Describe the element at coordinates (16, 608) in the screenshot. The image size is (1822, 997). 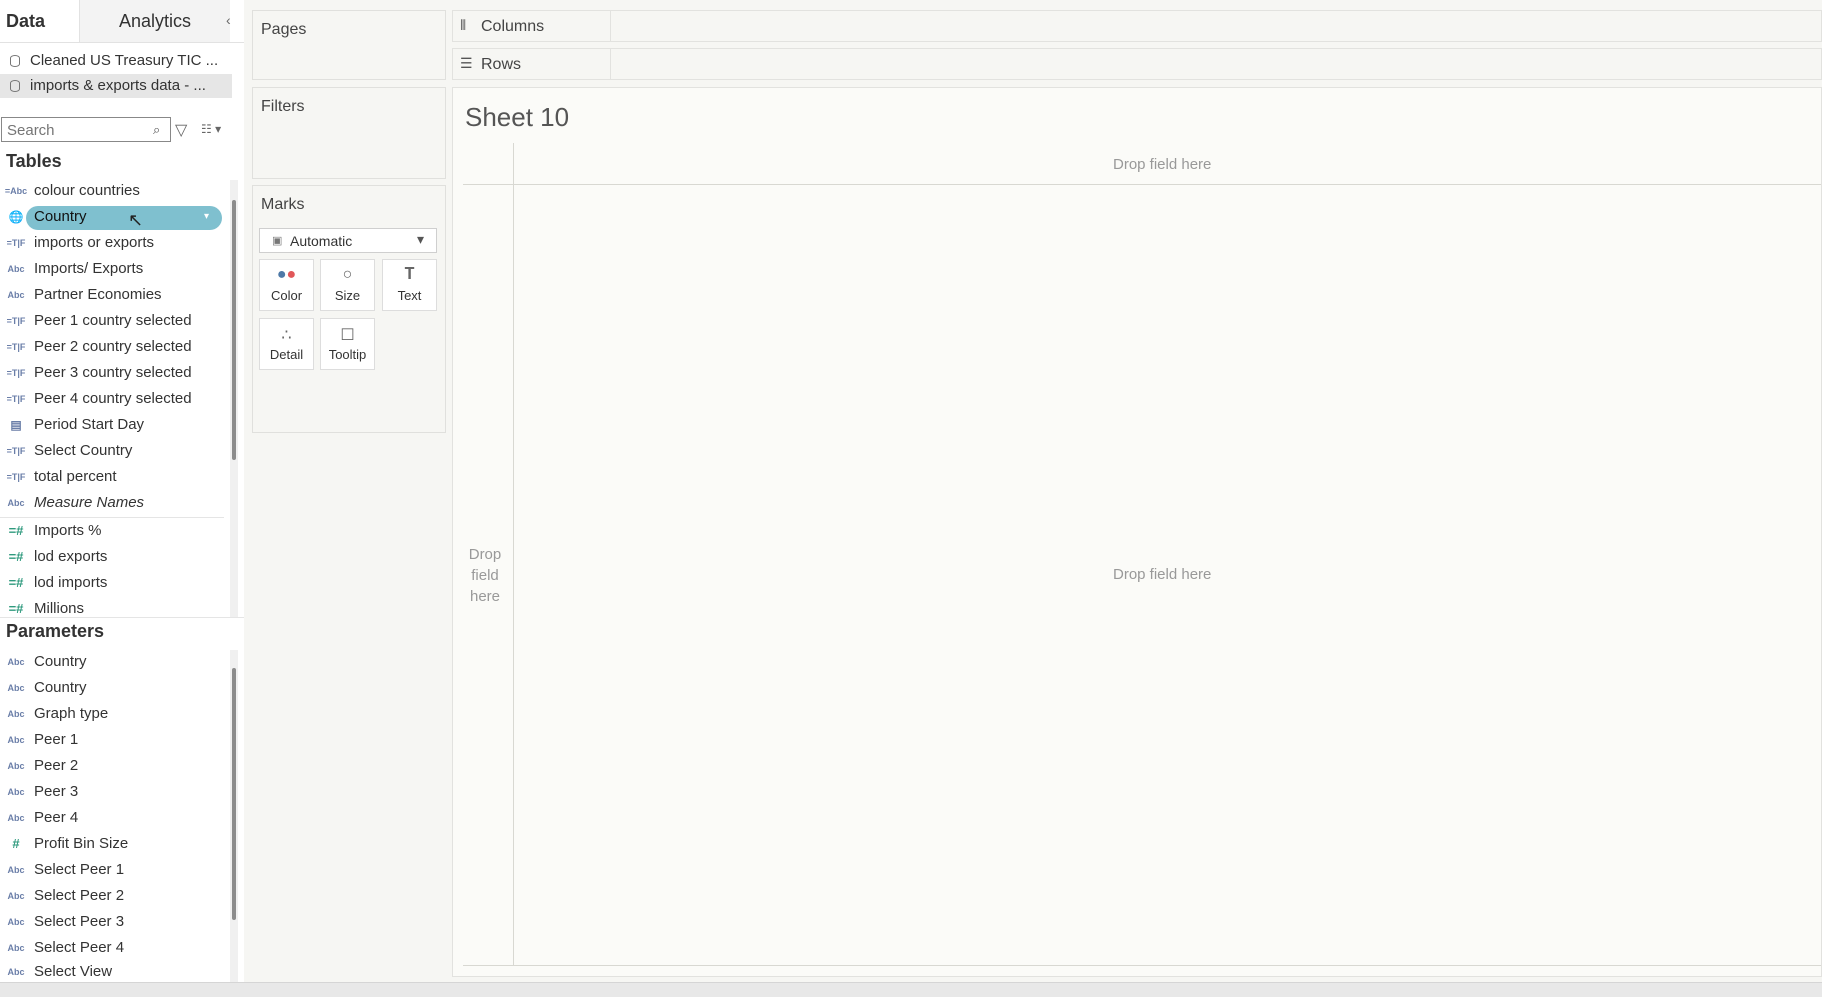
I see `measure-calc-icon: =#` at that location.